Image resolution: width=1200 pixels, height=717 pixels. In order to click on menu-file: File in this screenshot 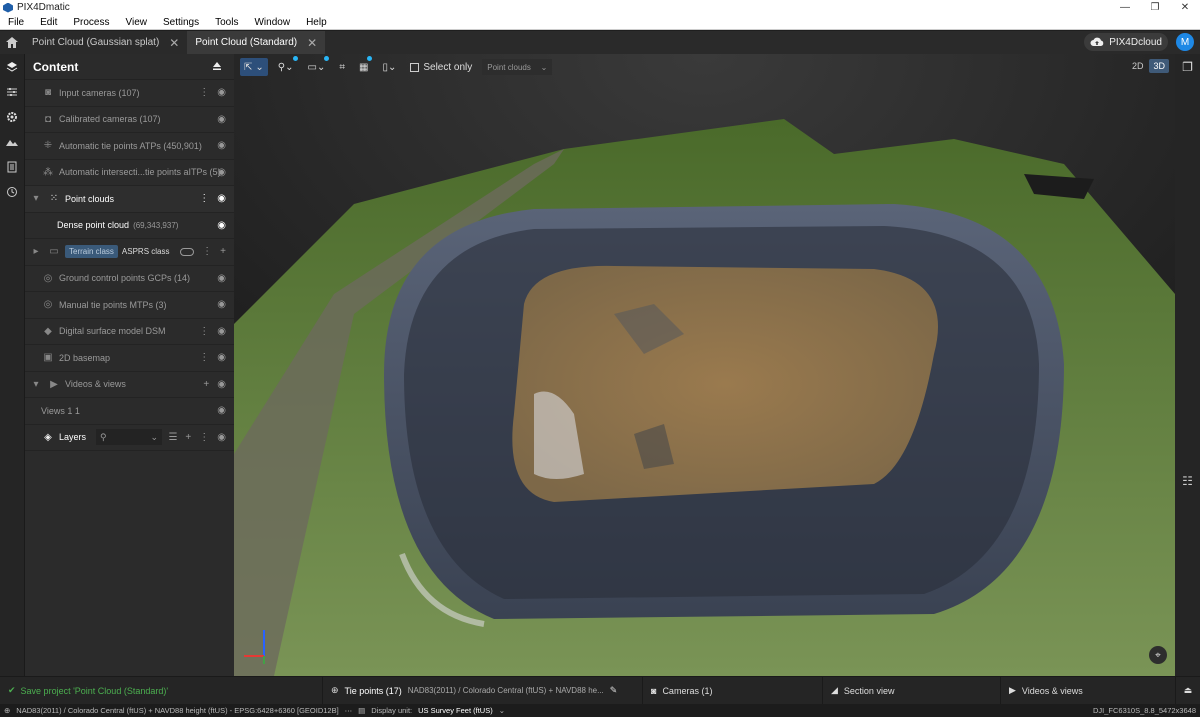, I will do `click(16, 22)`.